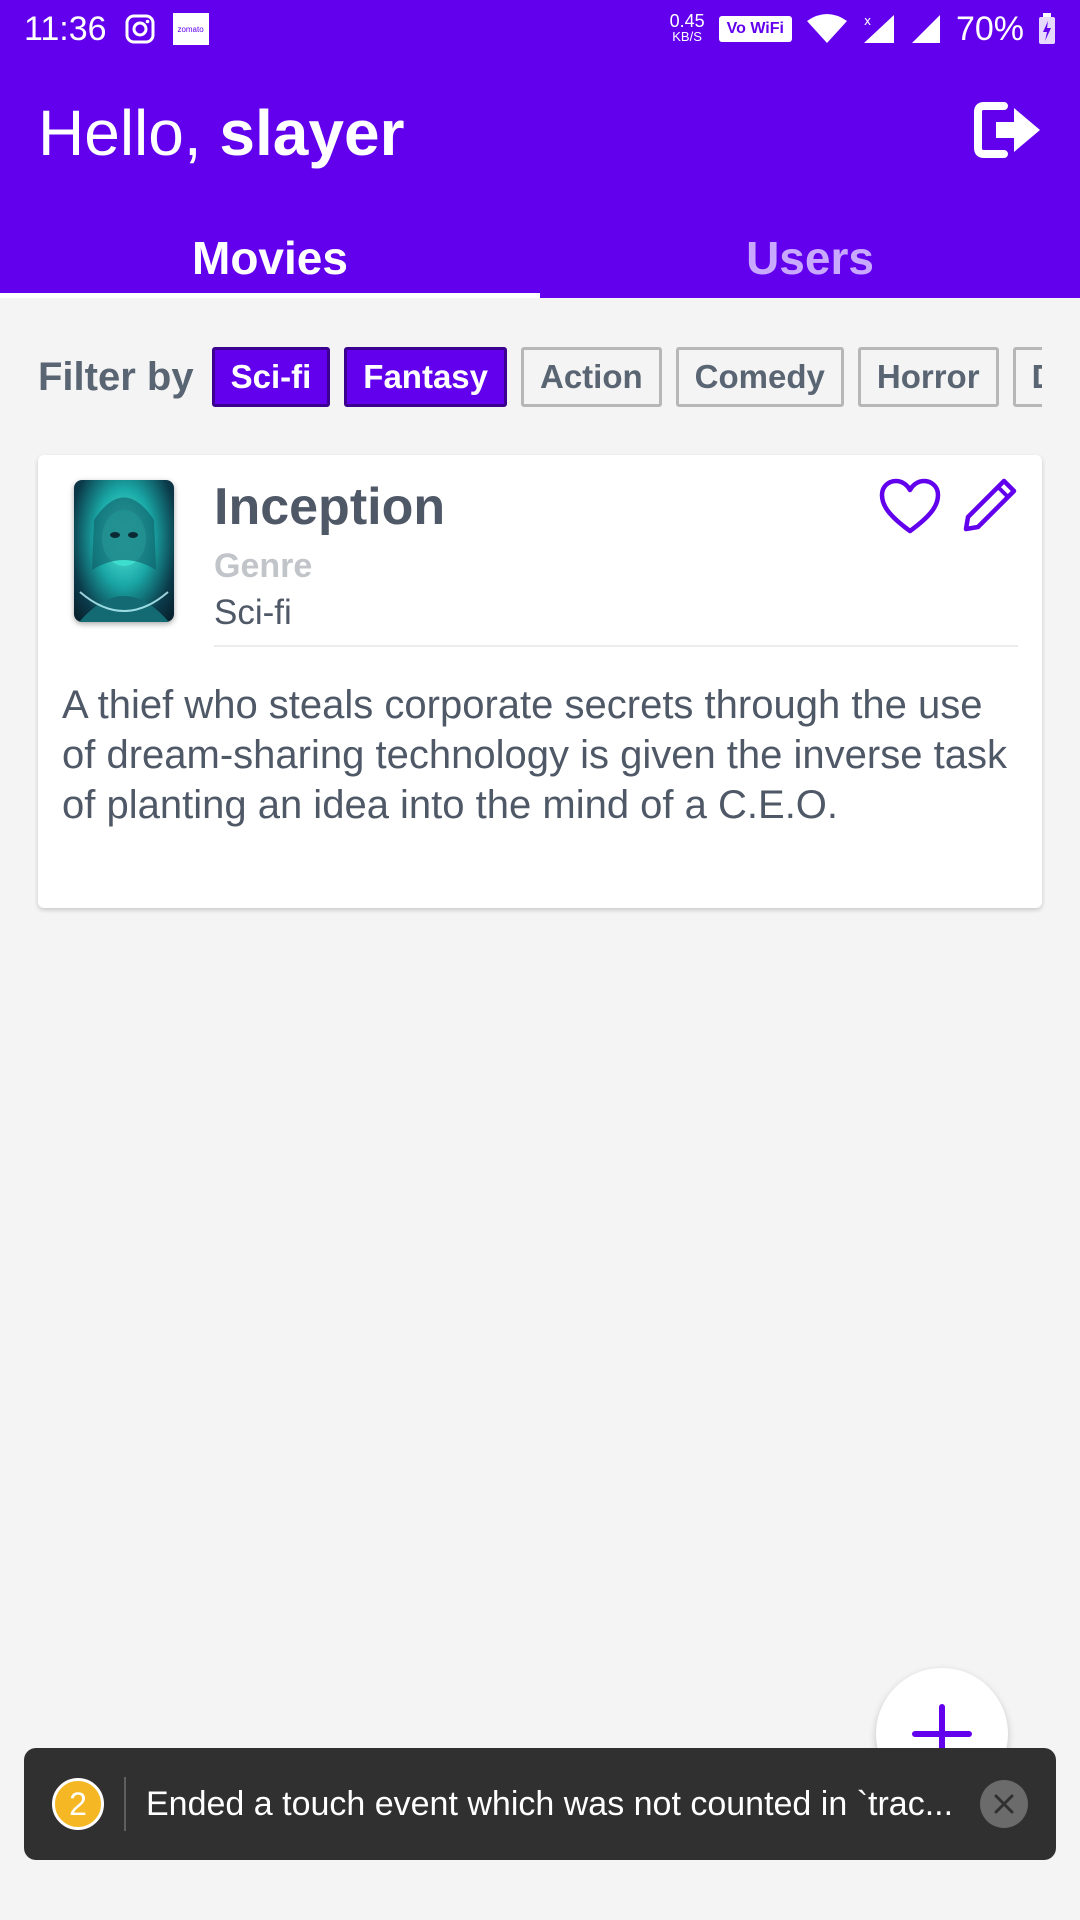  I want to click on filter-chip-action: Action, so click(591, 377).